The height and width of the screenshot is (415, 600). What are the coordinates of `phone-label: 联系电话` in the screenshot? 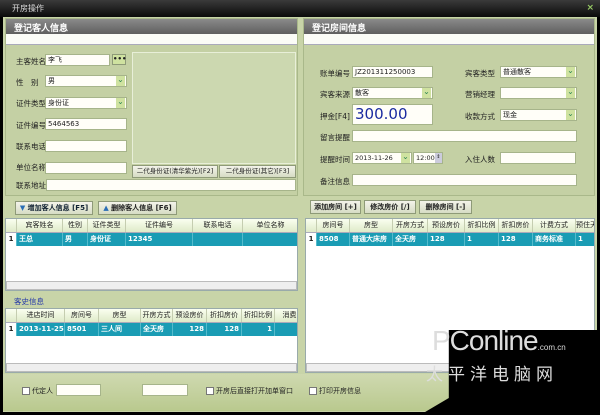 It's located at (31, 146).